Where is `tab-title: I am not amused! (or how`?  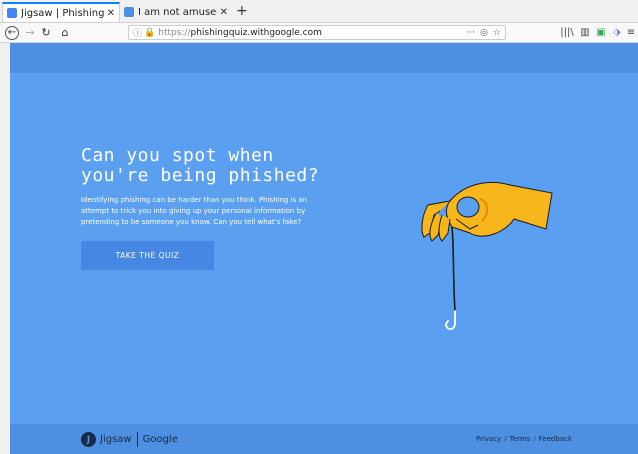 tab-title: I am not amused! (or how is located at coordinates (177, 12).